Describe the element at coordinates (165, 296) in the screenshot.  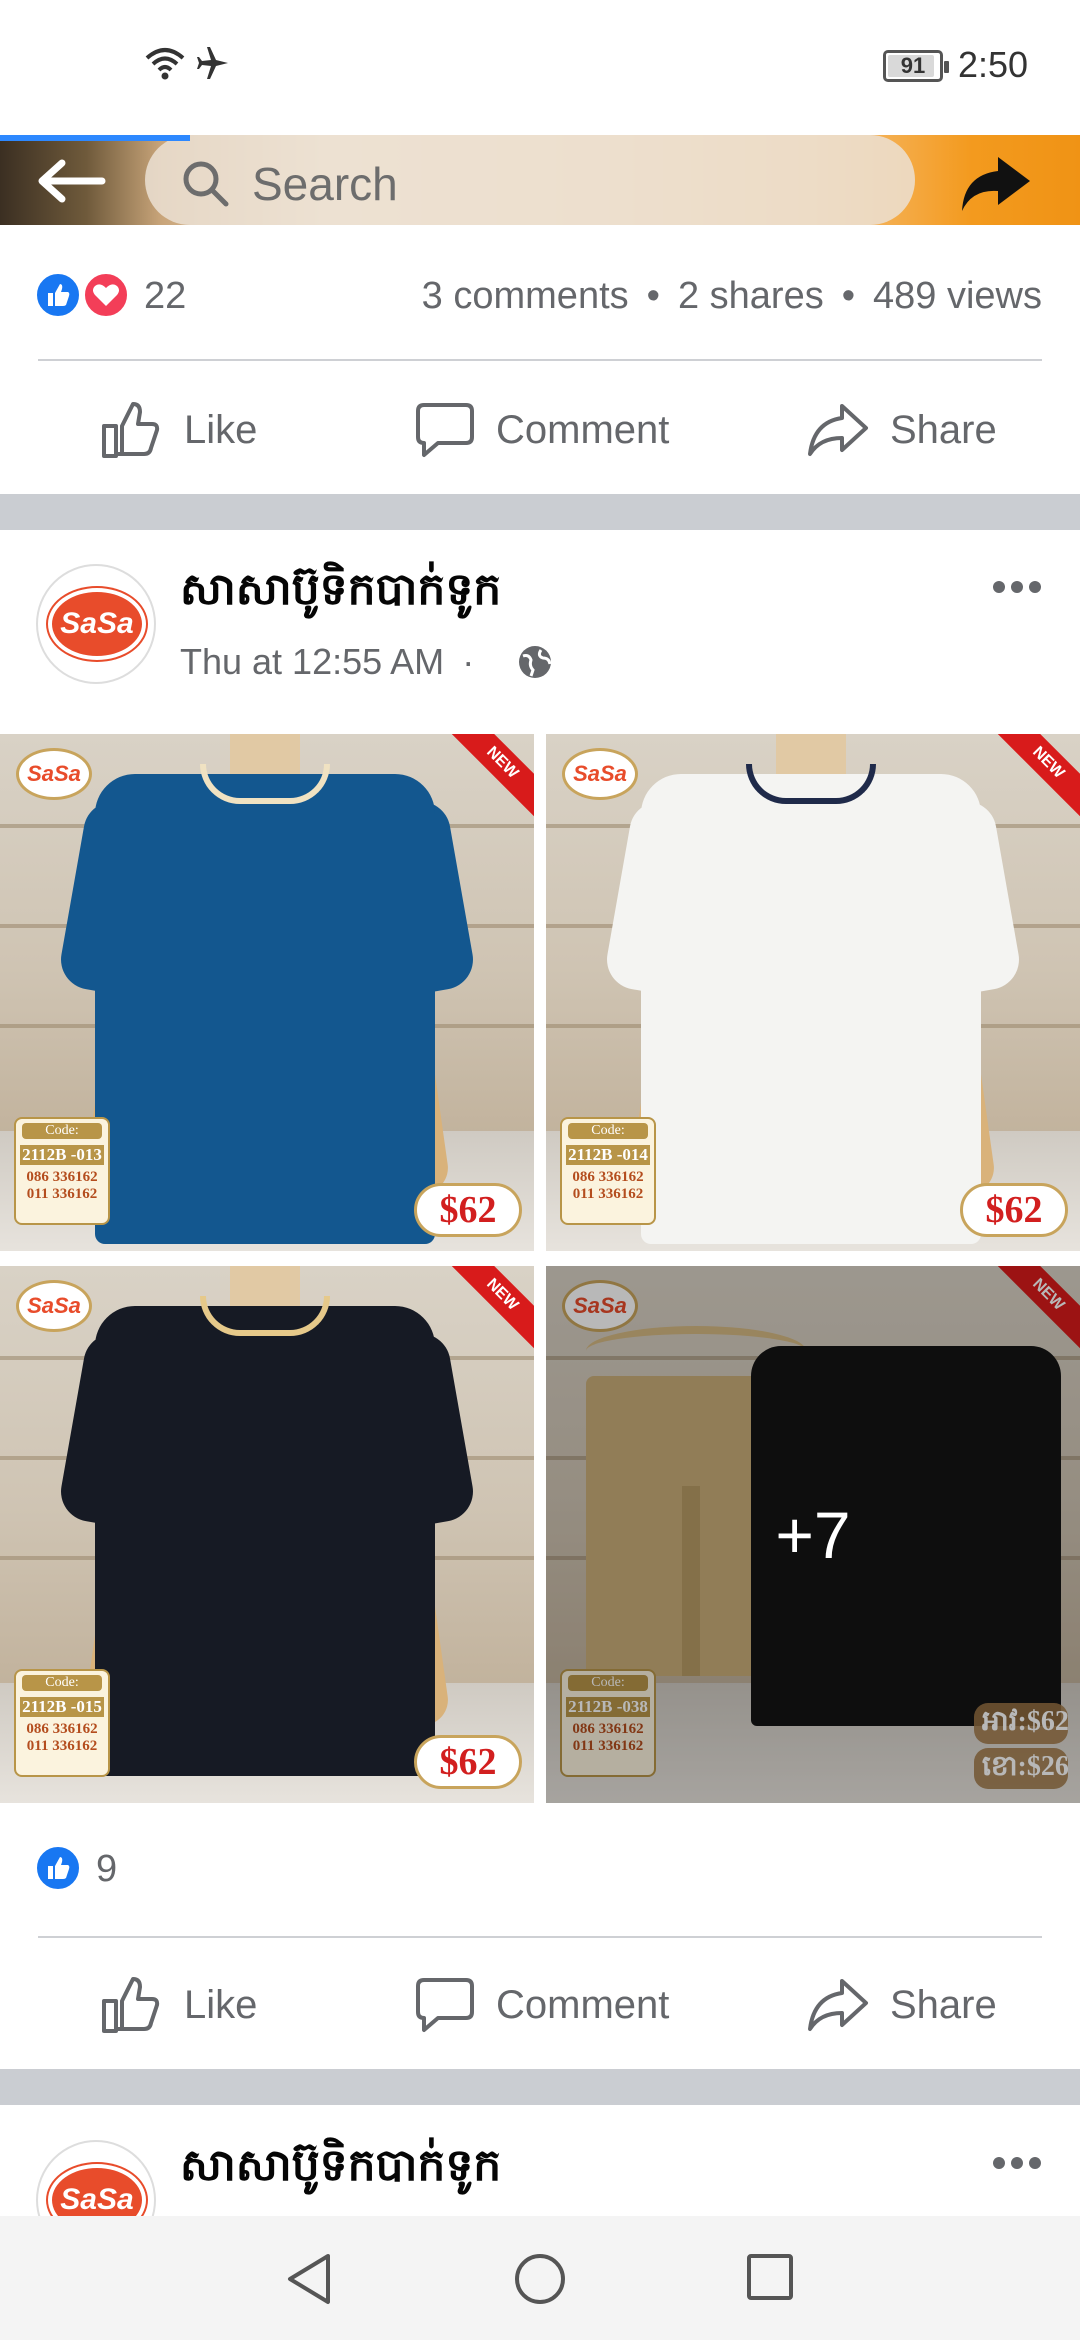
I see `reaction-count: 22` at that location.